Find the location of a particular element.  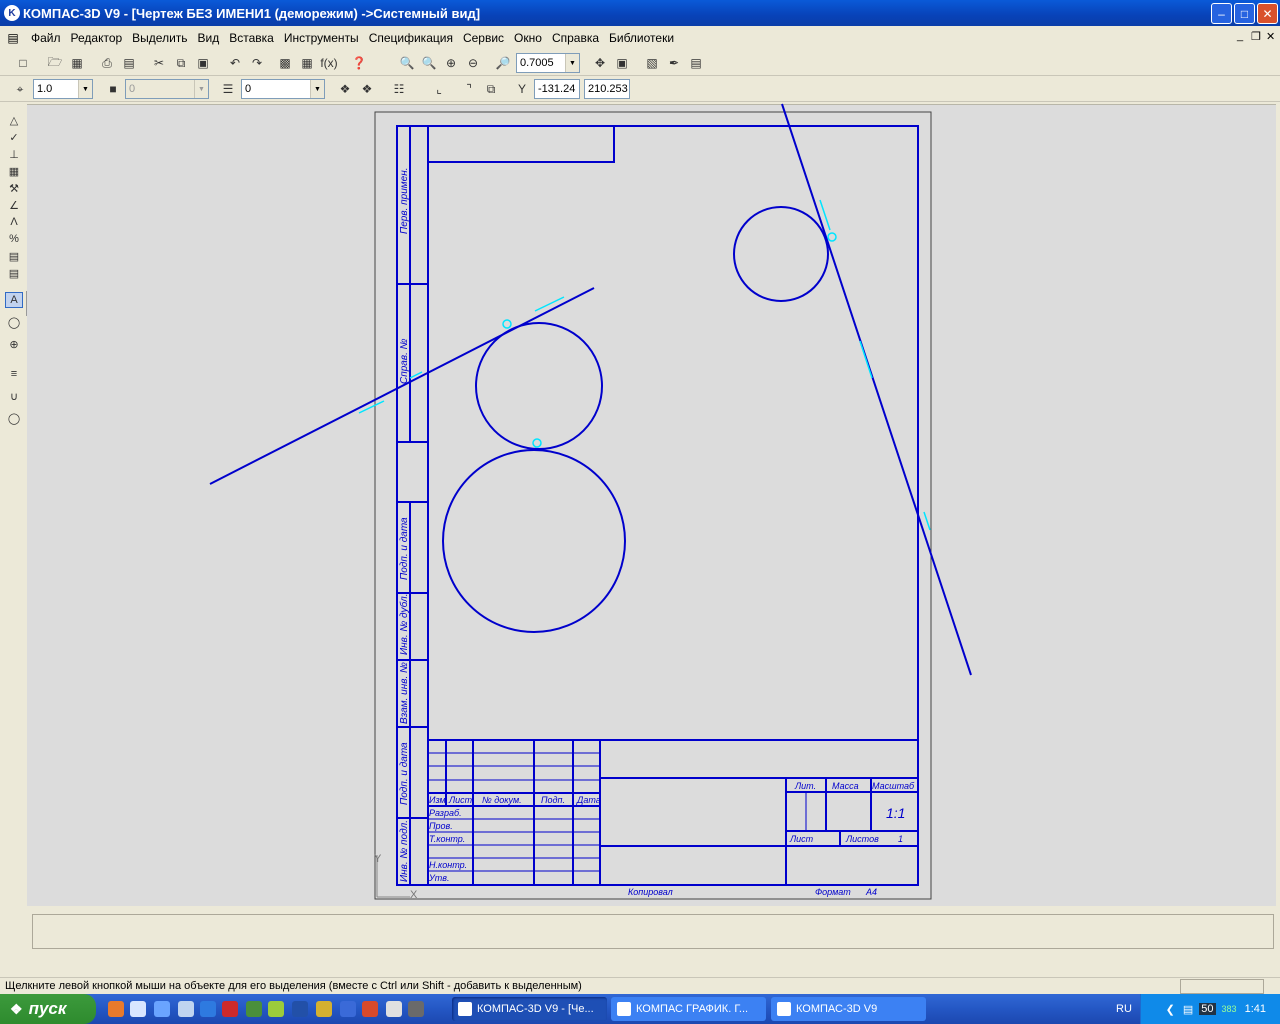

side-label-podl: Инв. № подл. is located at coordinates (404, 851).